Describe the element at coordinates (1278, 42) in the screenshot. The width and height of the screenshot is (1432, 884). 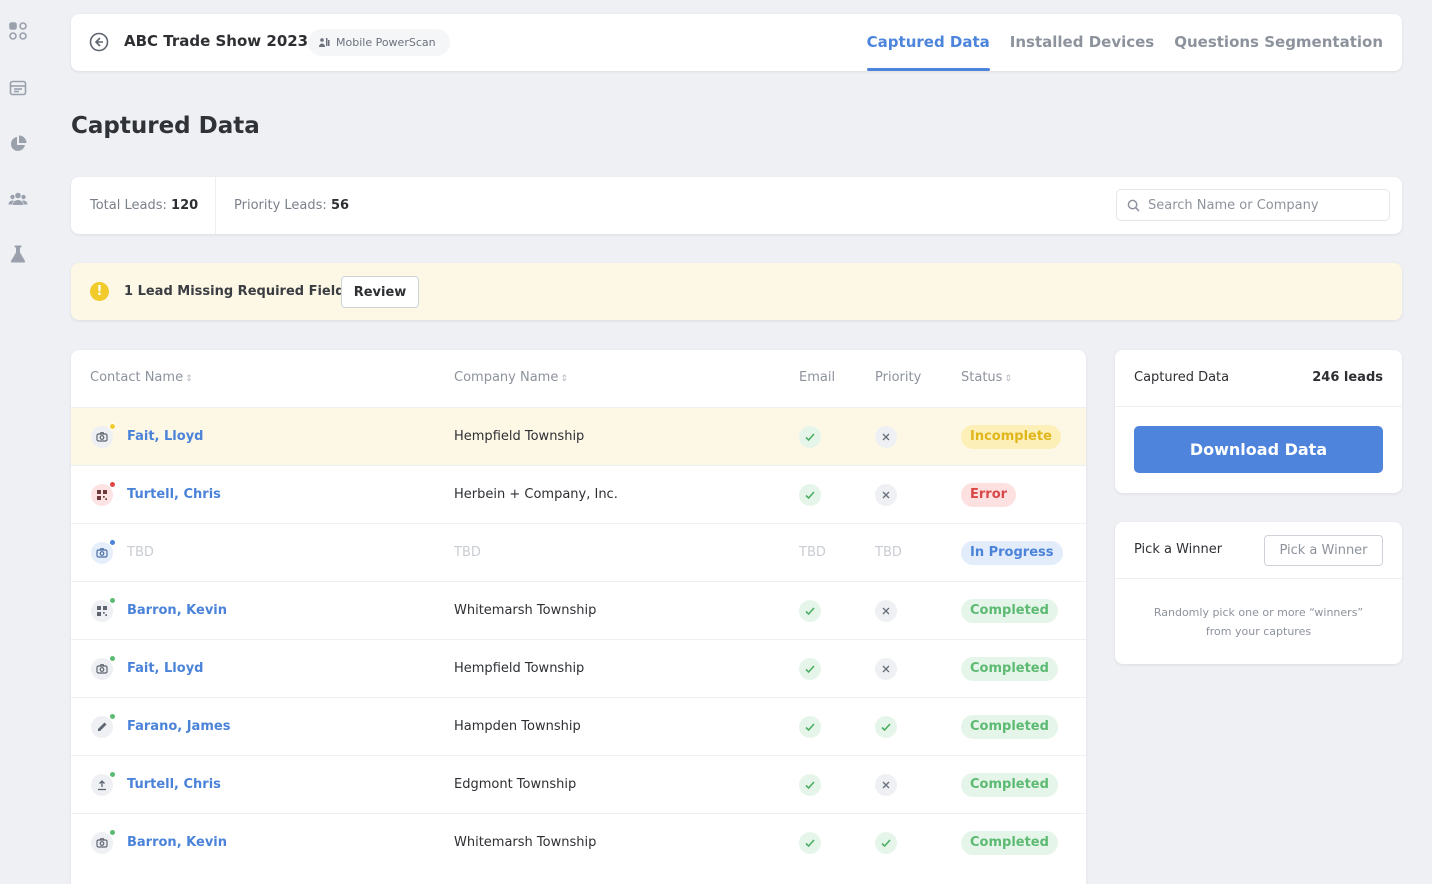
I see `tab-questions-segmentation: Questions Segmentation` at that location.